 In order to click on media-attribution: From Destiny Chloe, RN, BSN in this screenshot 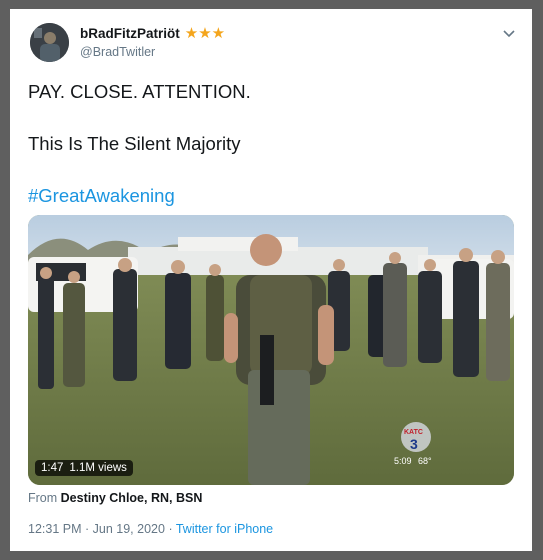, I will do `click(115, 498)`.